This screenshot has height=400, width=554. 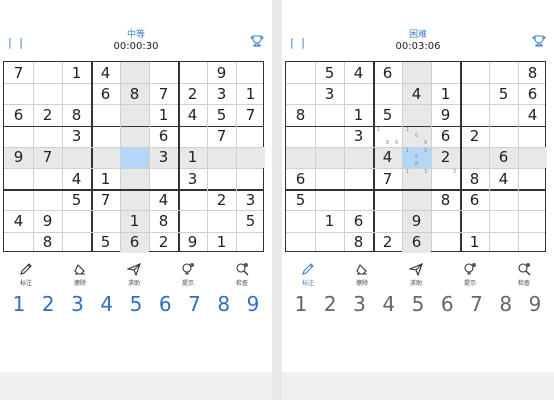 What do you see at coordinates (503, 157) in the screenshot?
I see `cell-r5c8: 6` at bounding box center [503, 157].